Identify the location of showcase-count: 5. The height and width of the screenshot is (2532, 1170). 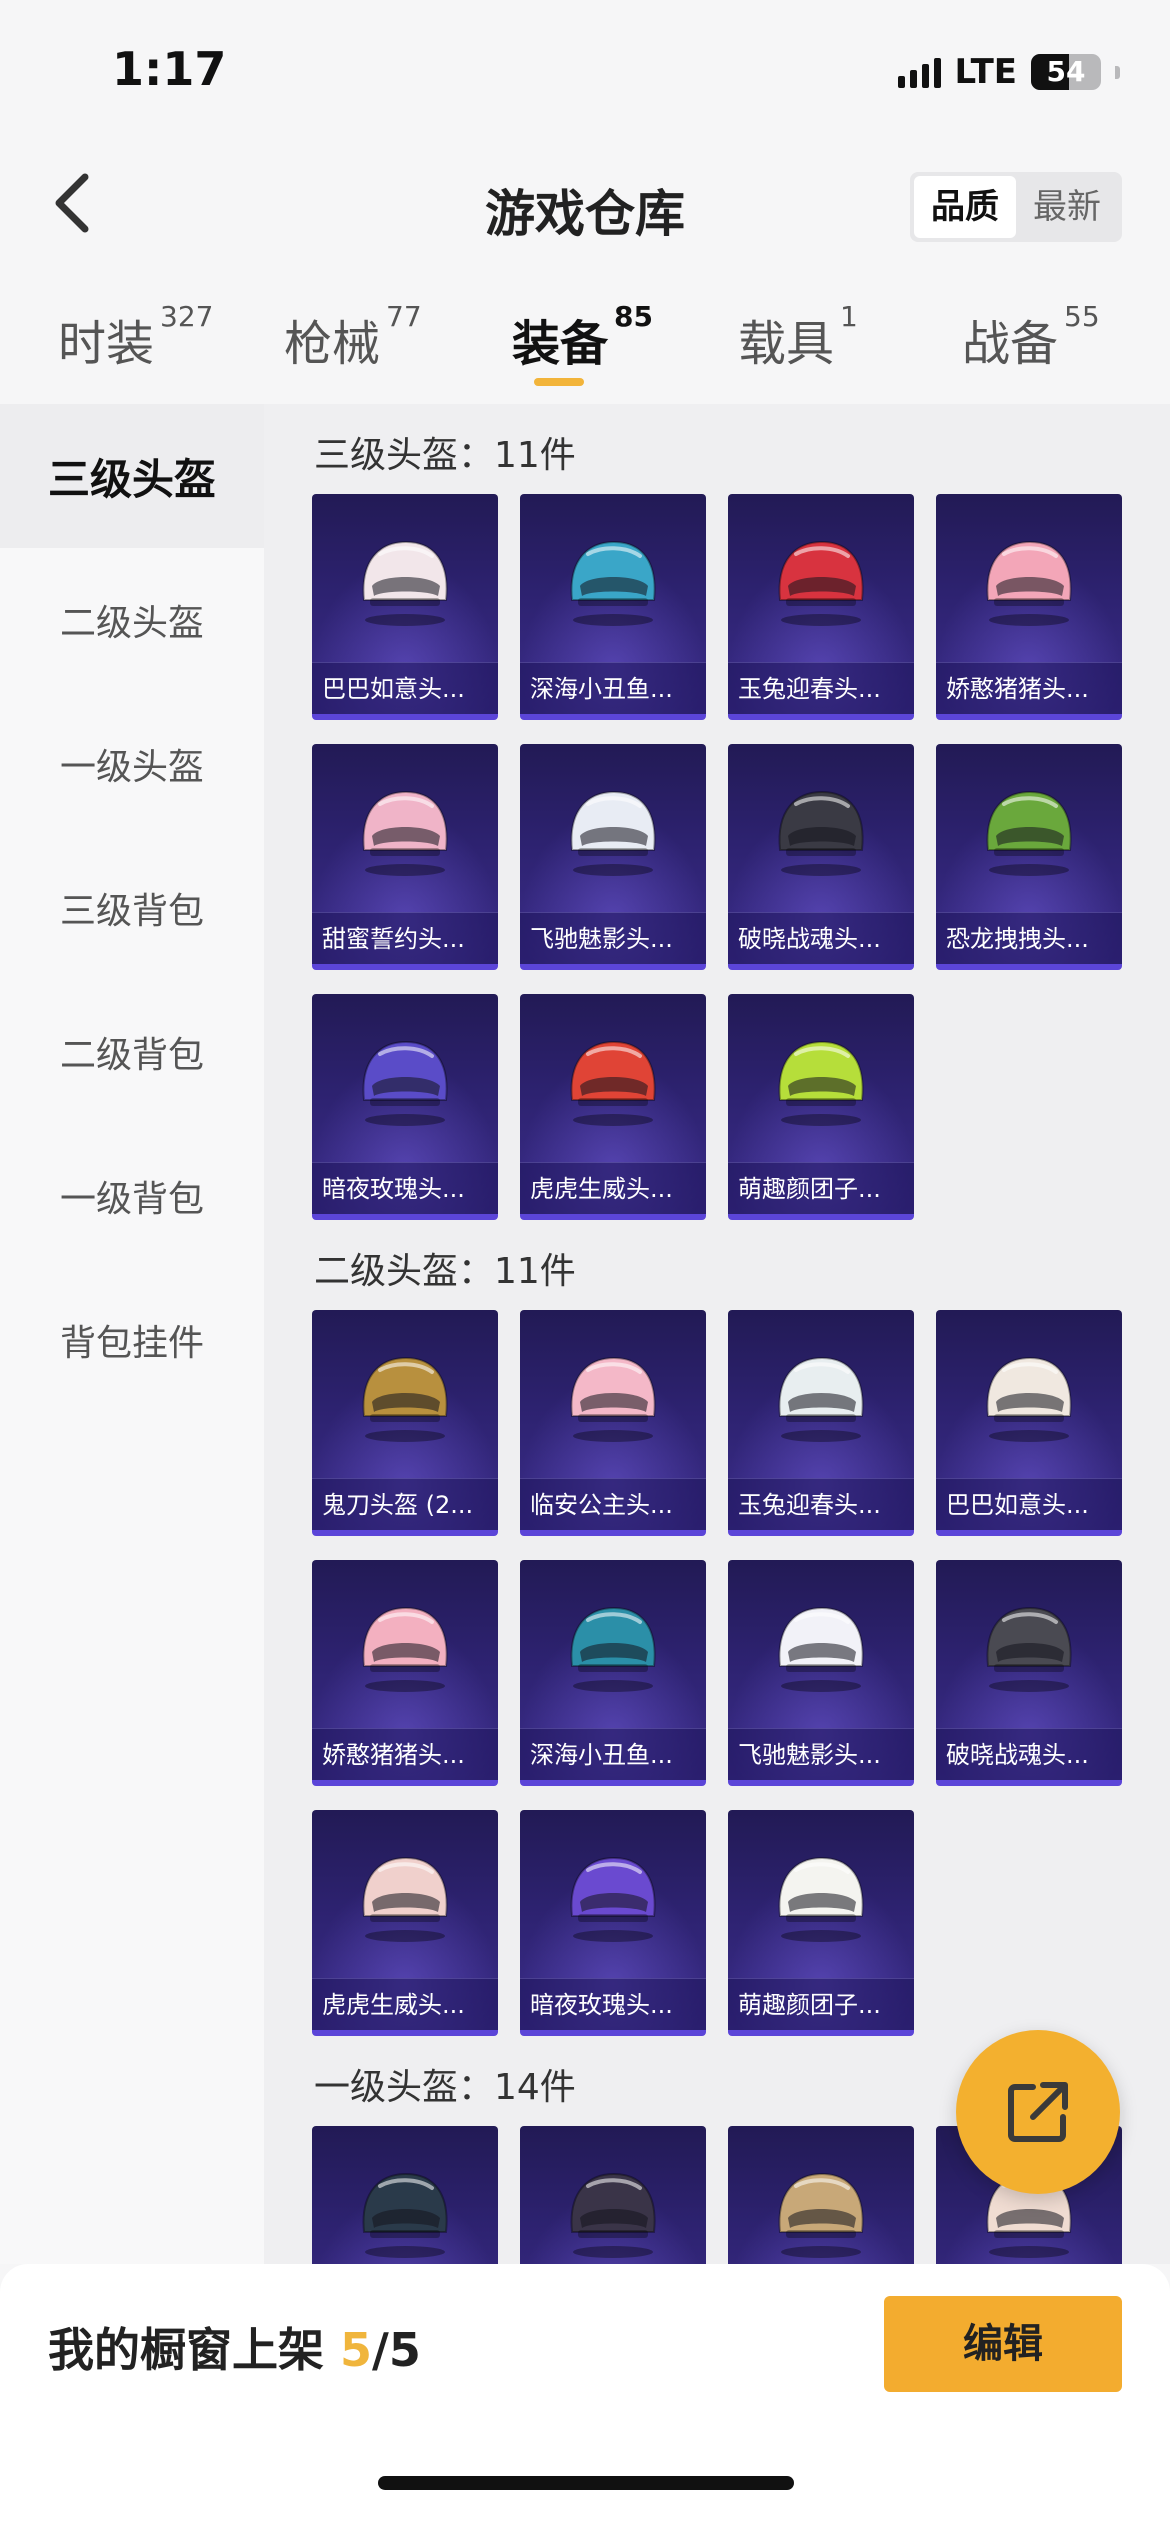
(356, 2350).